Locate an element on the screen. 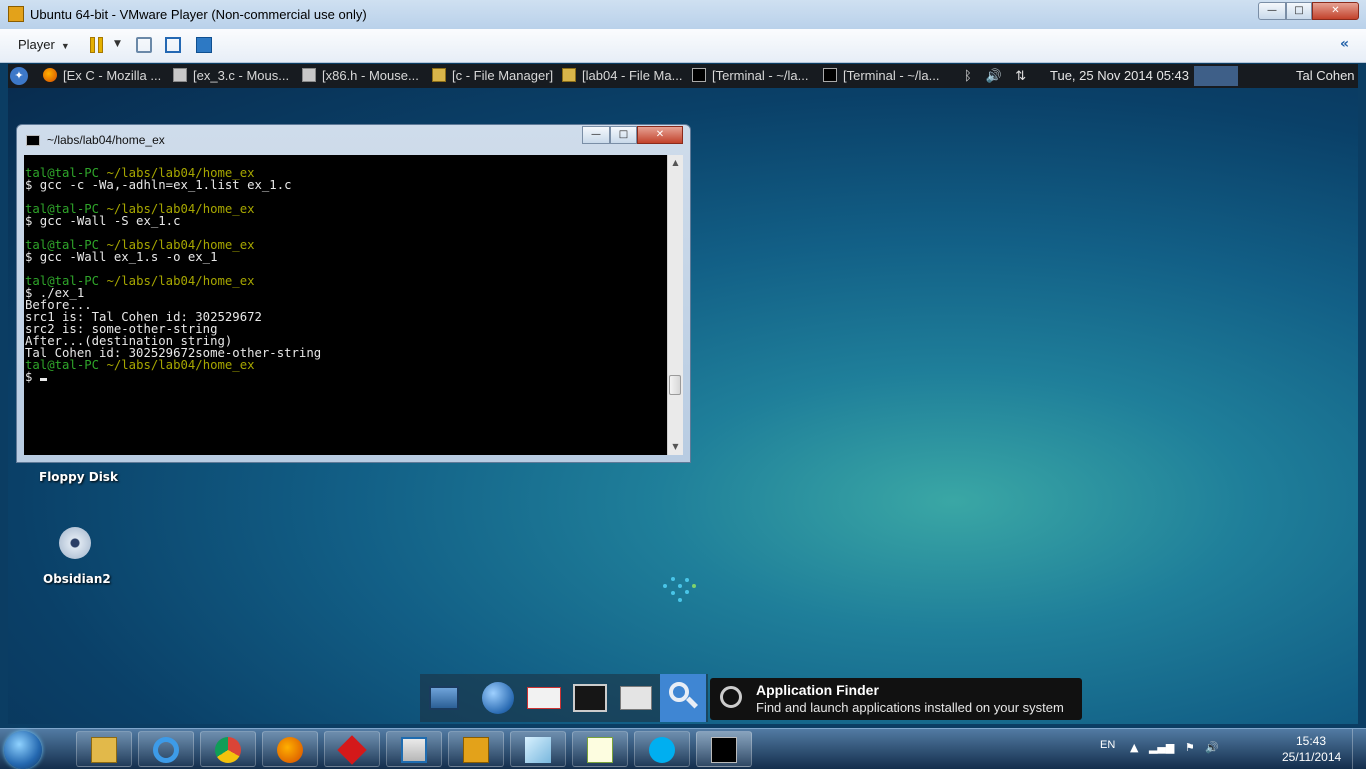  panel-tray: ᛒ 🔊 ⇅ is located at coordinates (1000, 76).